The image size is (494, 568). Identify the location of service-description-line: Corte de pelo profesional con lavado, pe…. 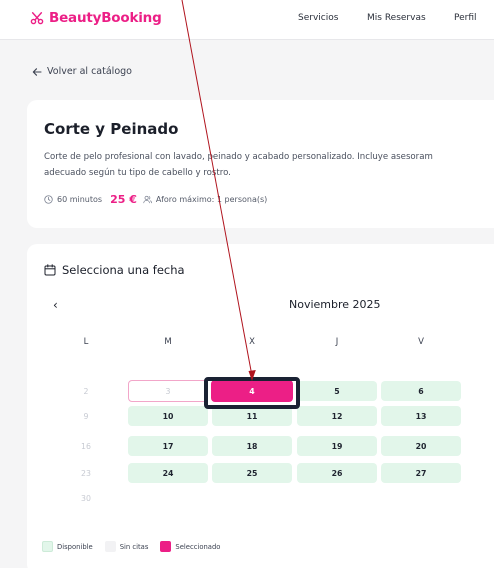
(238, 157).